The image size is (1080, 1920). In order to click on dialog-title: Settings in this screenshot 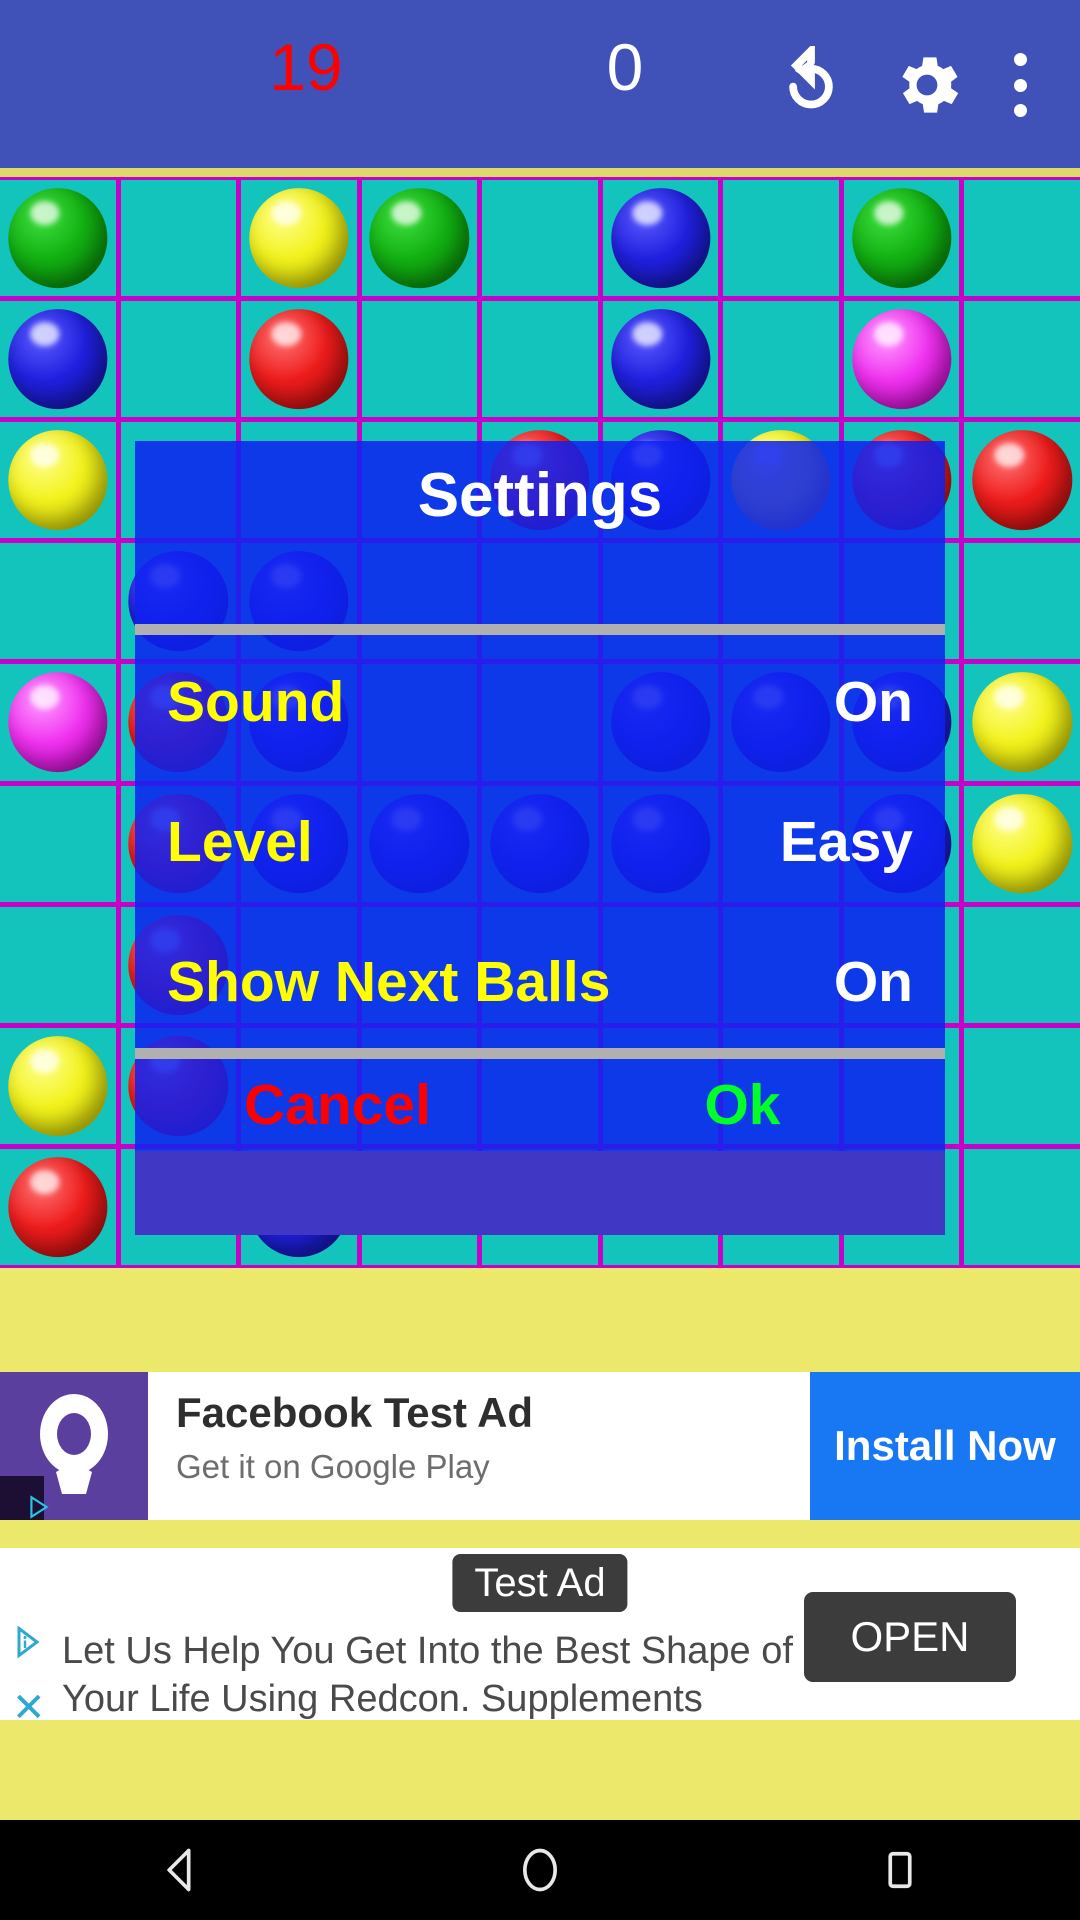, I will do `click(540, 495)`.